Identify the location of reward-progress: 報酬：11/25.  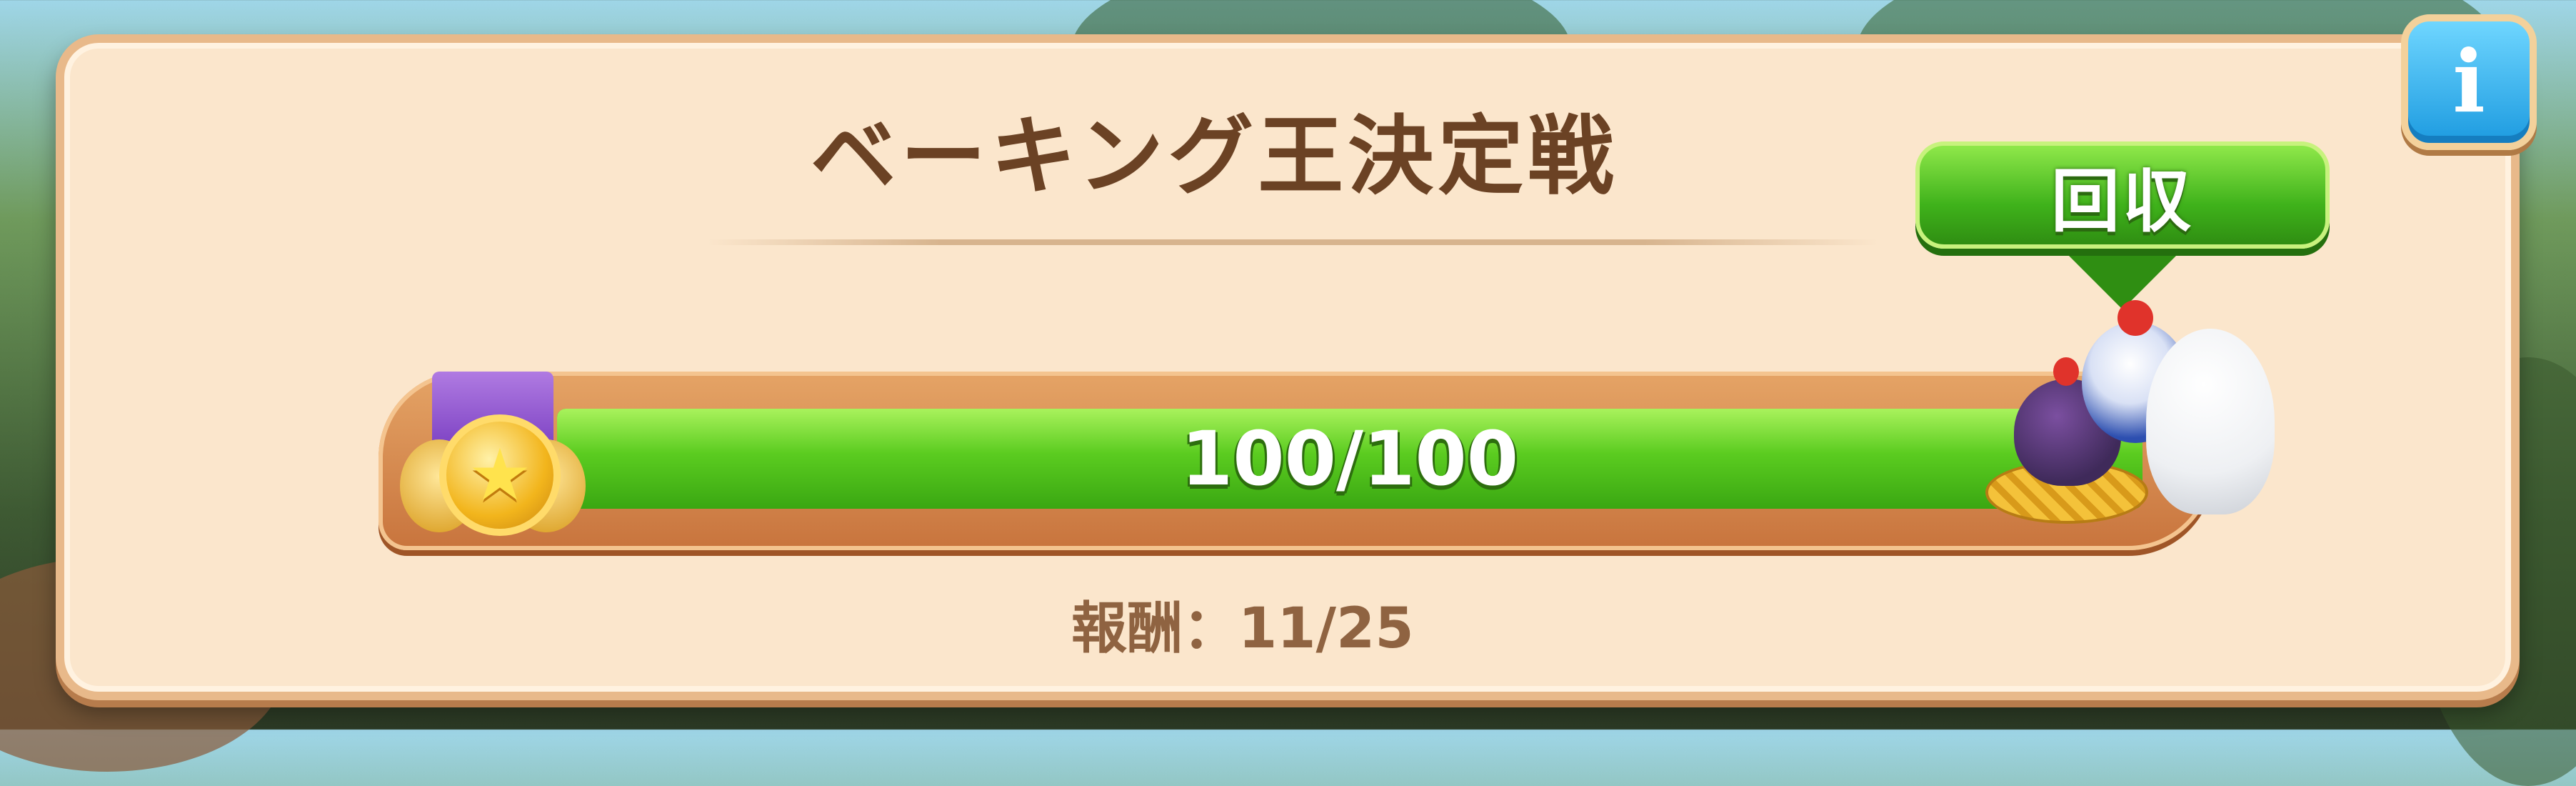
(1292, 629).